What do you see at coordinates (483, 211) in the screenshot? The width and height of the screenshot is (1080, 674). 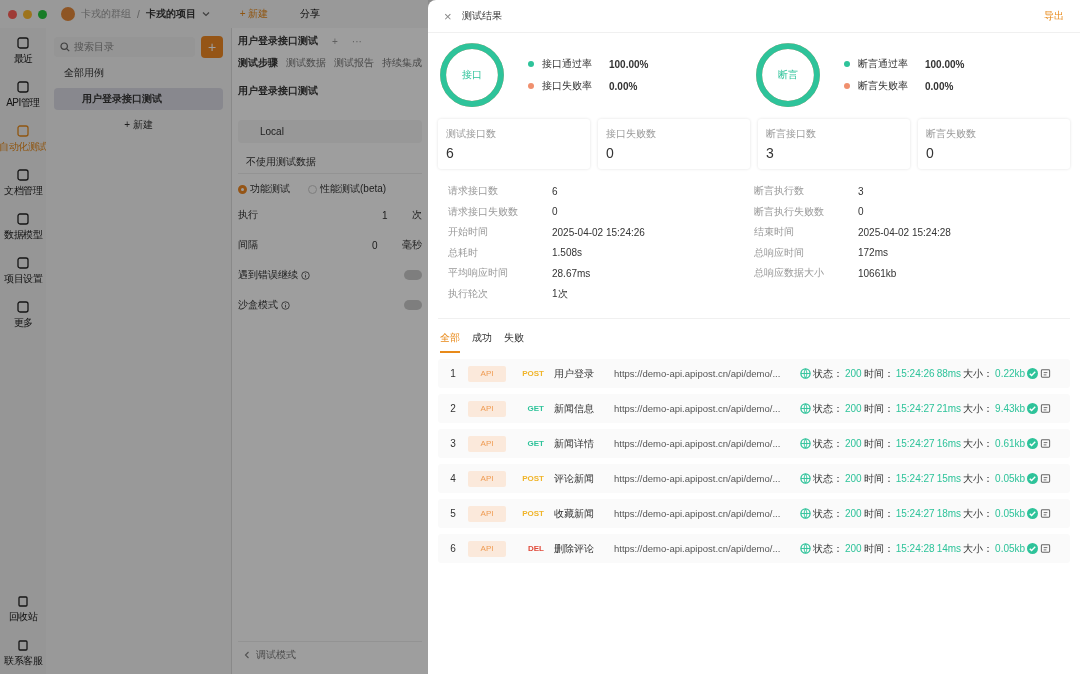 I see `detail-label: 请求接口失败数` at bounding box center [483, 211].